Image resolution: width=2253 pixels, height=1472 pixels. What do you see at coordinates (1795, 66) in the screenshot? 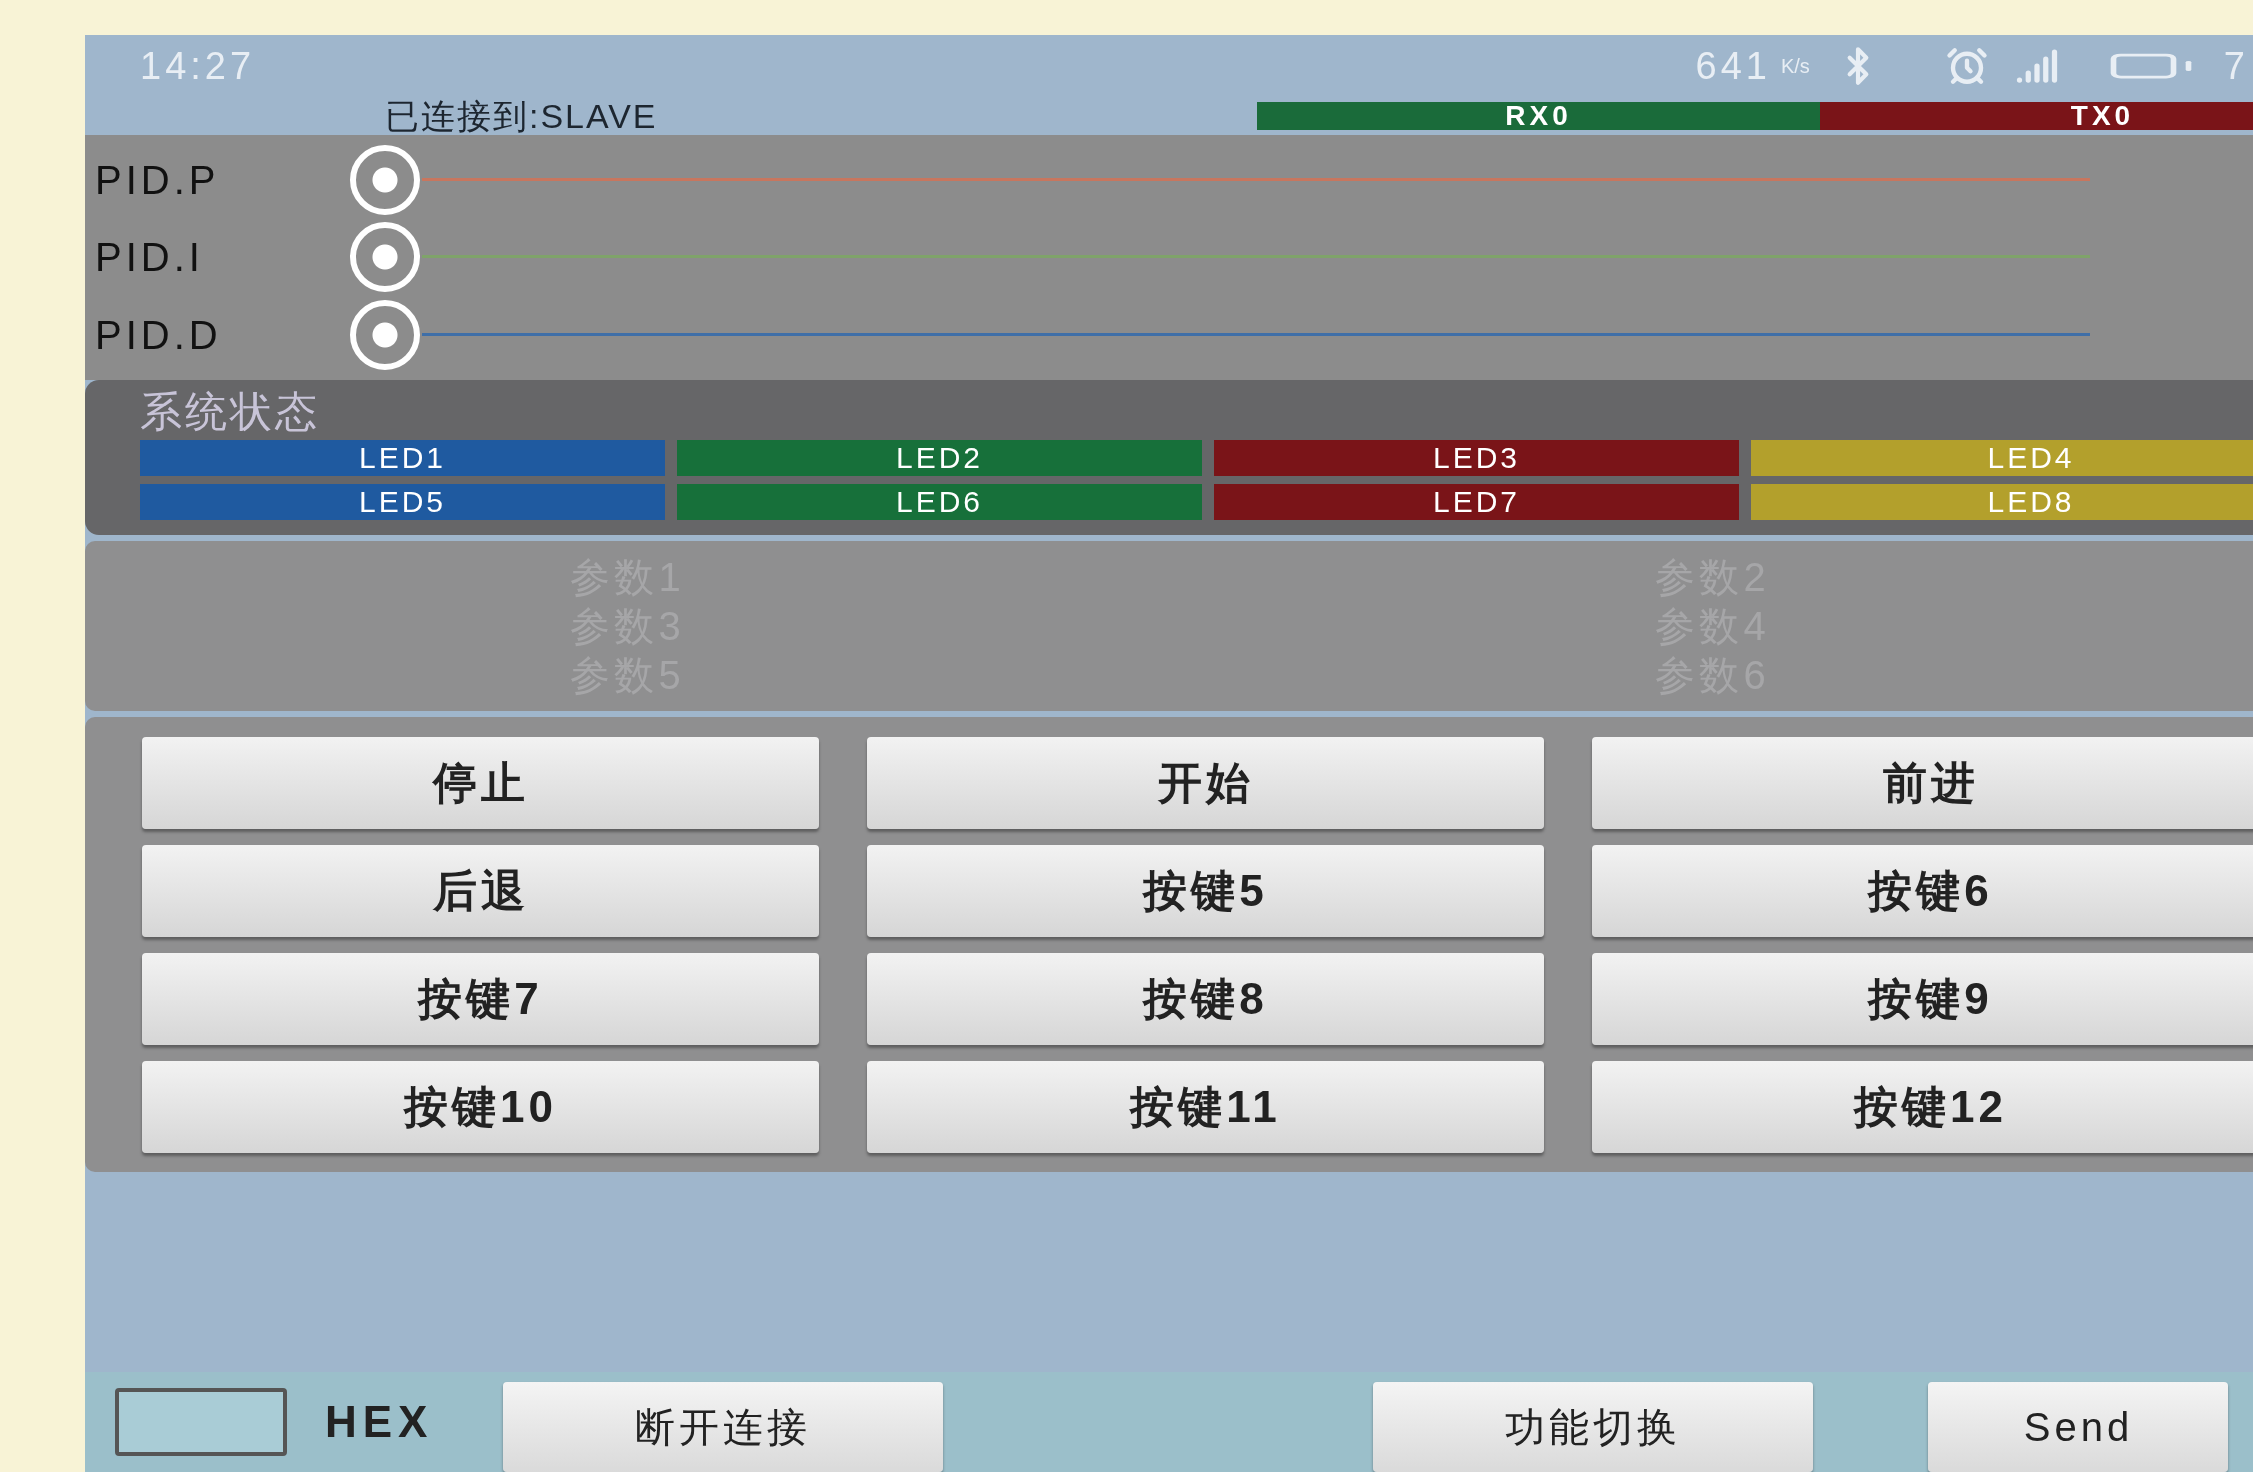
I see `speed-unit: K/s` at bounding box center [1795, 66].